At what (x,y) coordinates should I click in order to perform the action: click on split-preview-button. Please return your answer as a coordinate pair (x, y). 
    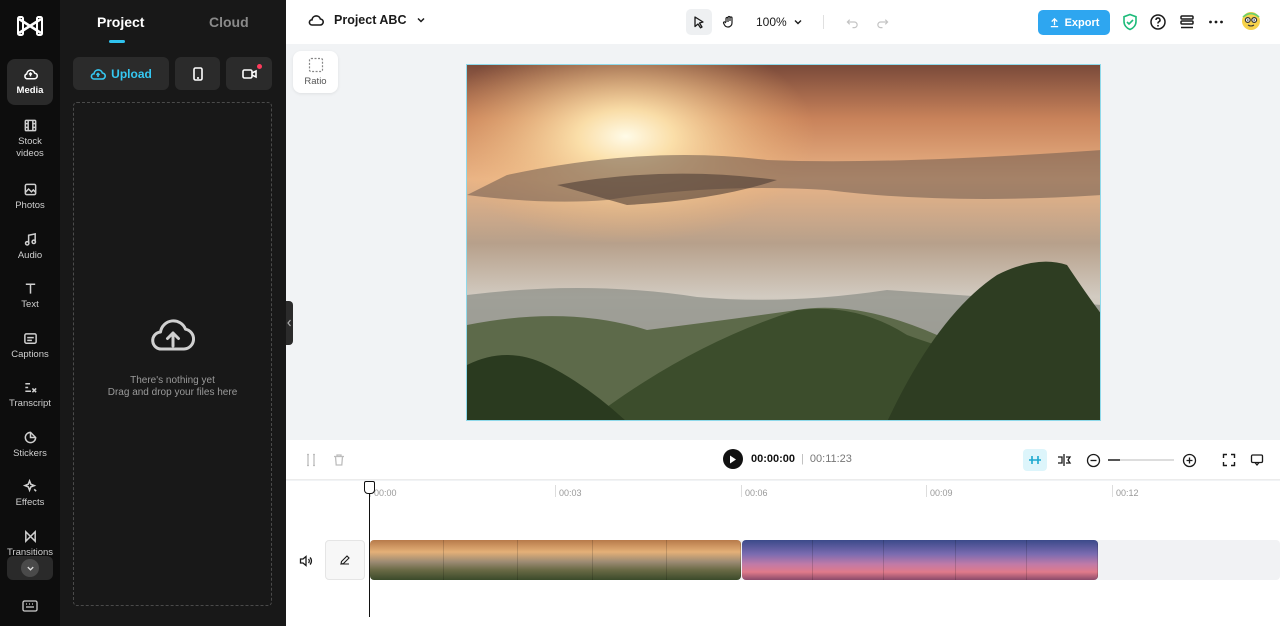
    Looking at the image, I should click on (1064, 460).